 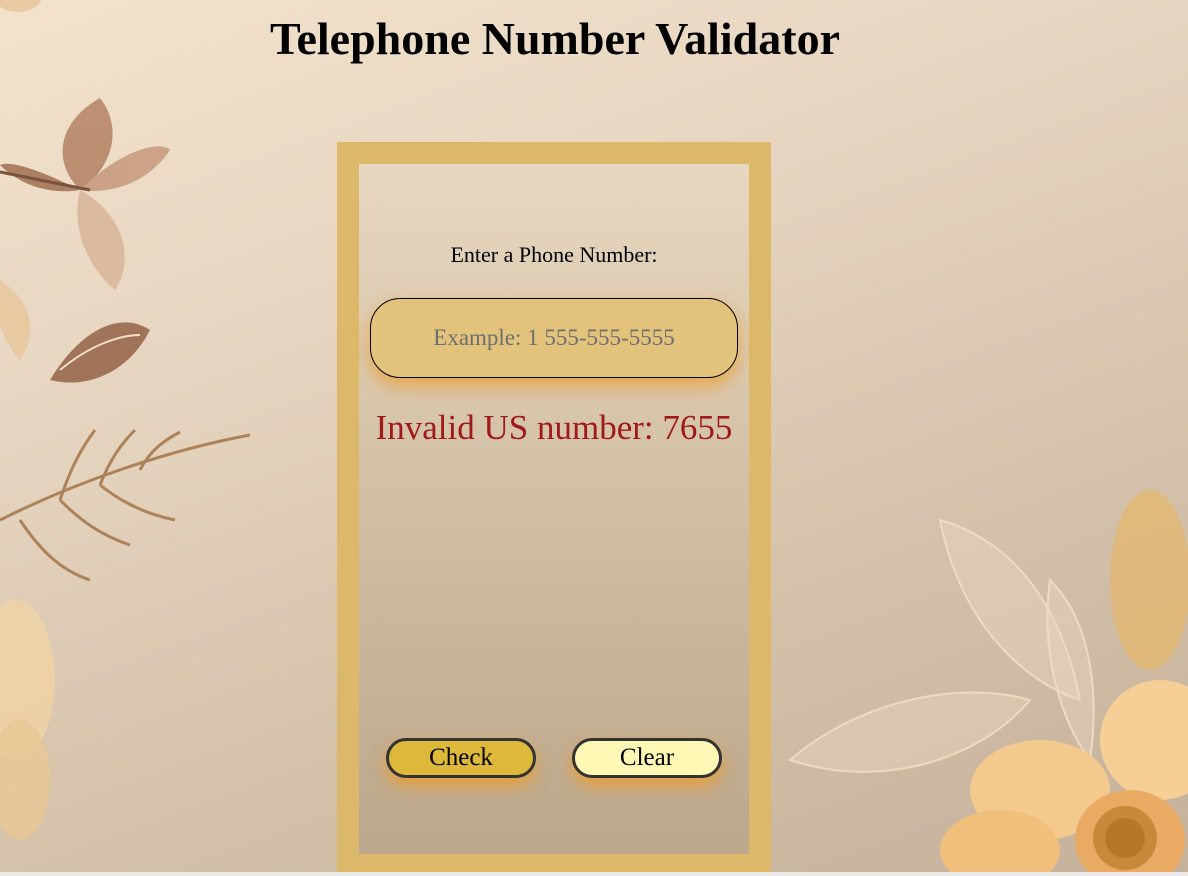 What do you see at coordinates (594, 874) in the screenshot?
I see `bottom-edge` at bounding box center [594, 874].